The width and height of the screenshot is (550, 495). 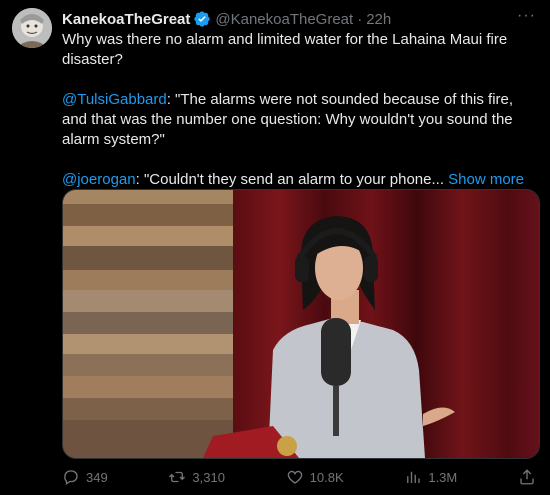 I want to click on like-button: 10.8K, so click(x=315, y=477).